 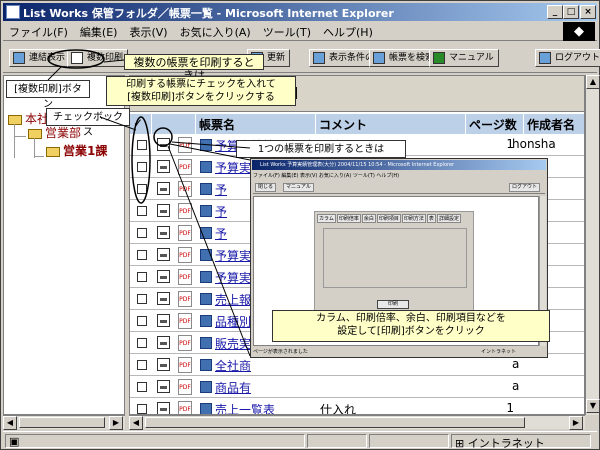 I want to click on col-author: 作成者名, so click(x=554, y=124).